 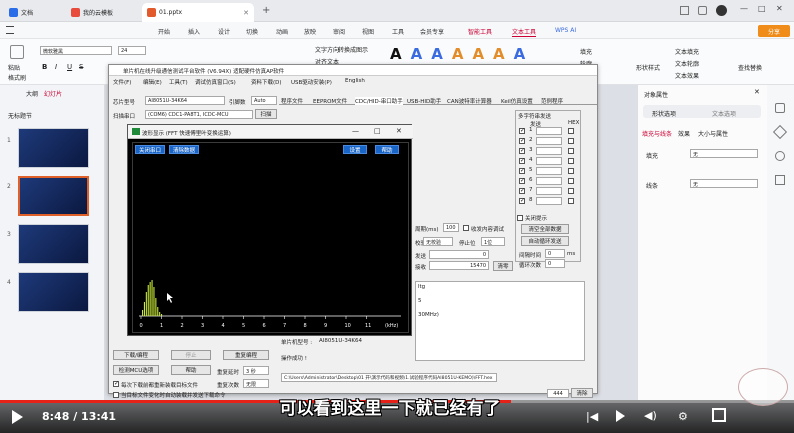 I want to click on menu-transition: 切换, so click(x=252, y=31).